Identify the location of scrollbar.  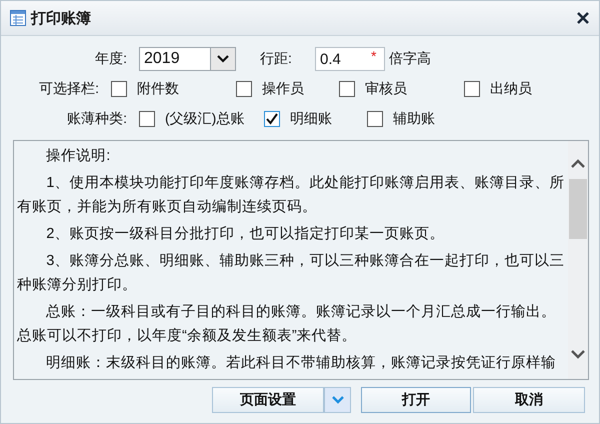
(578, 260).